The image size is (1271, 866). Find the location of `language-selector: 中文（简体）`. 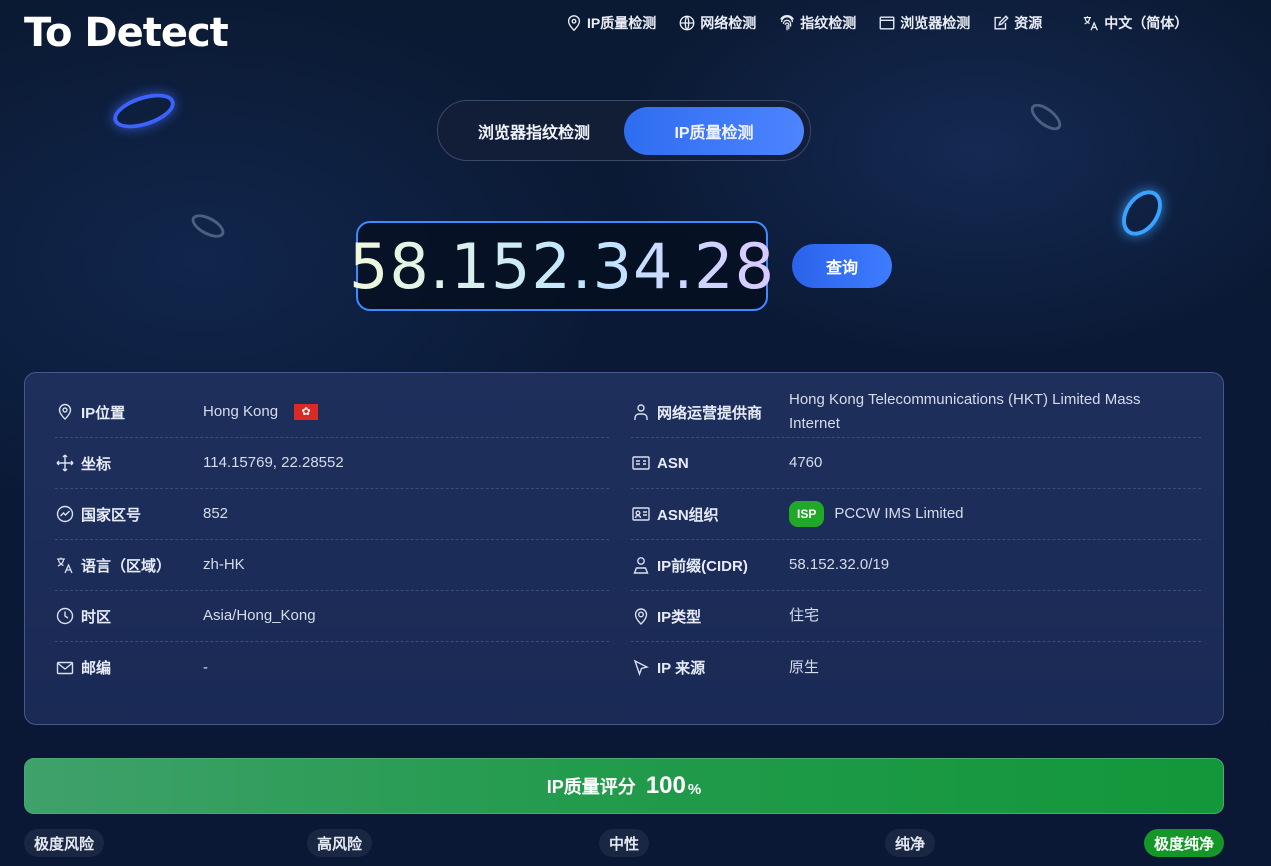

language-selector: 中文（简体） is located at coordinates (1135, 23).